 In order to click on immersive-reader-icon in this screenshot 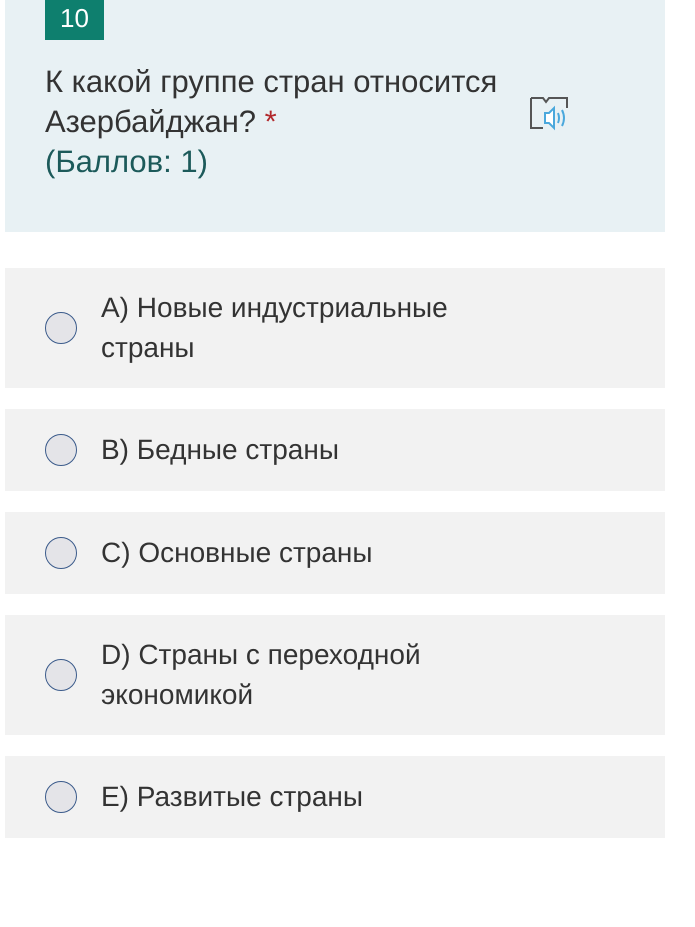, I will do `click(549, 113)`.